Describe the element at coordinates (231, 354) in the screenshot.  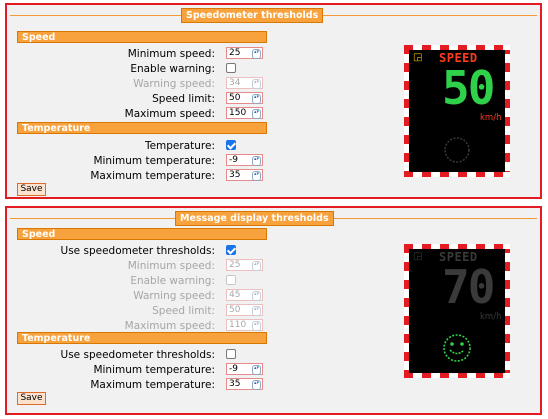
I see `use-speedometer-thresholds-temp-checkbox` at that location.